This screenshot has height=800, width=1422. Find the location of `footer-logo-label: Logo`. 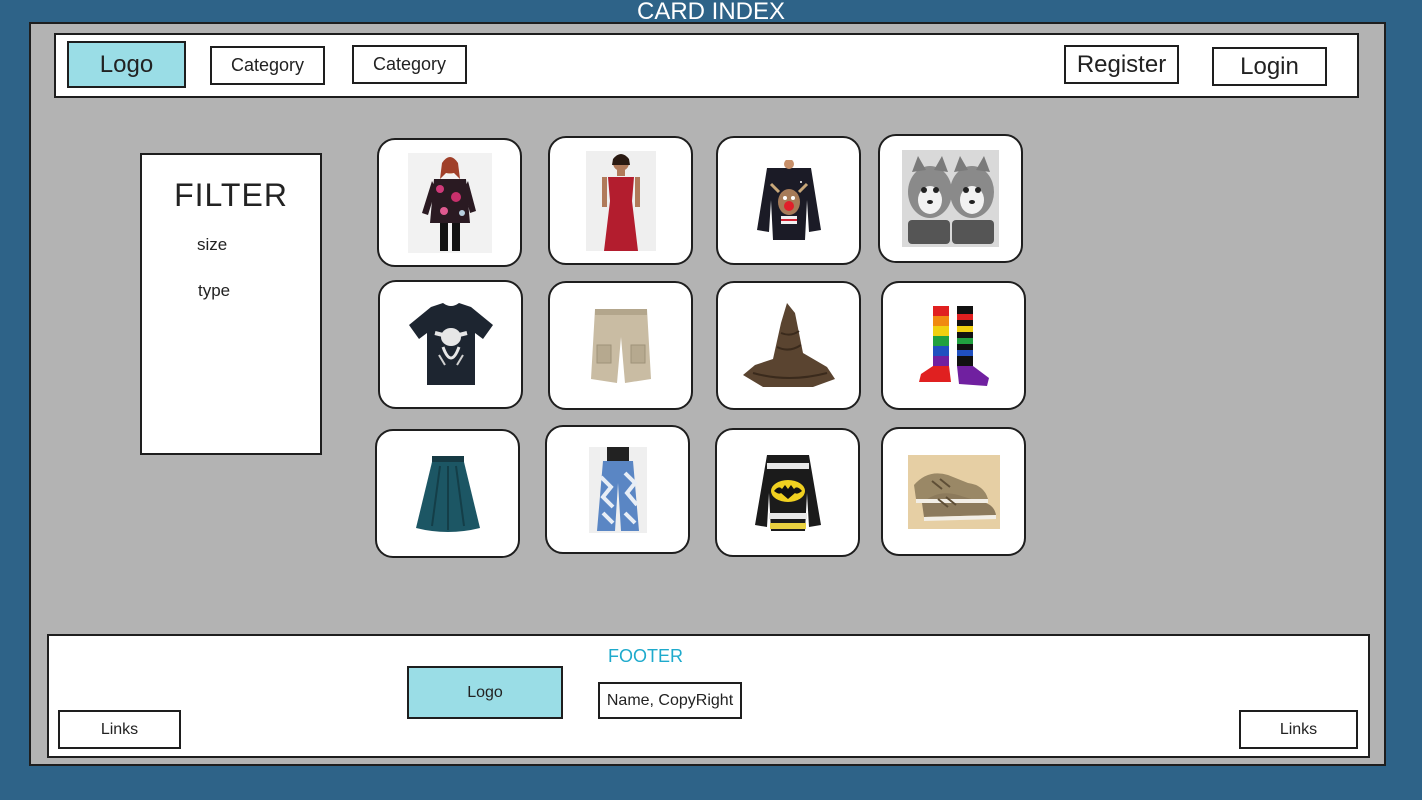

footer-logo-label: Logo is located at coordinates (485, 692).